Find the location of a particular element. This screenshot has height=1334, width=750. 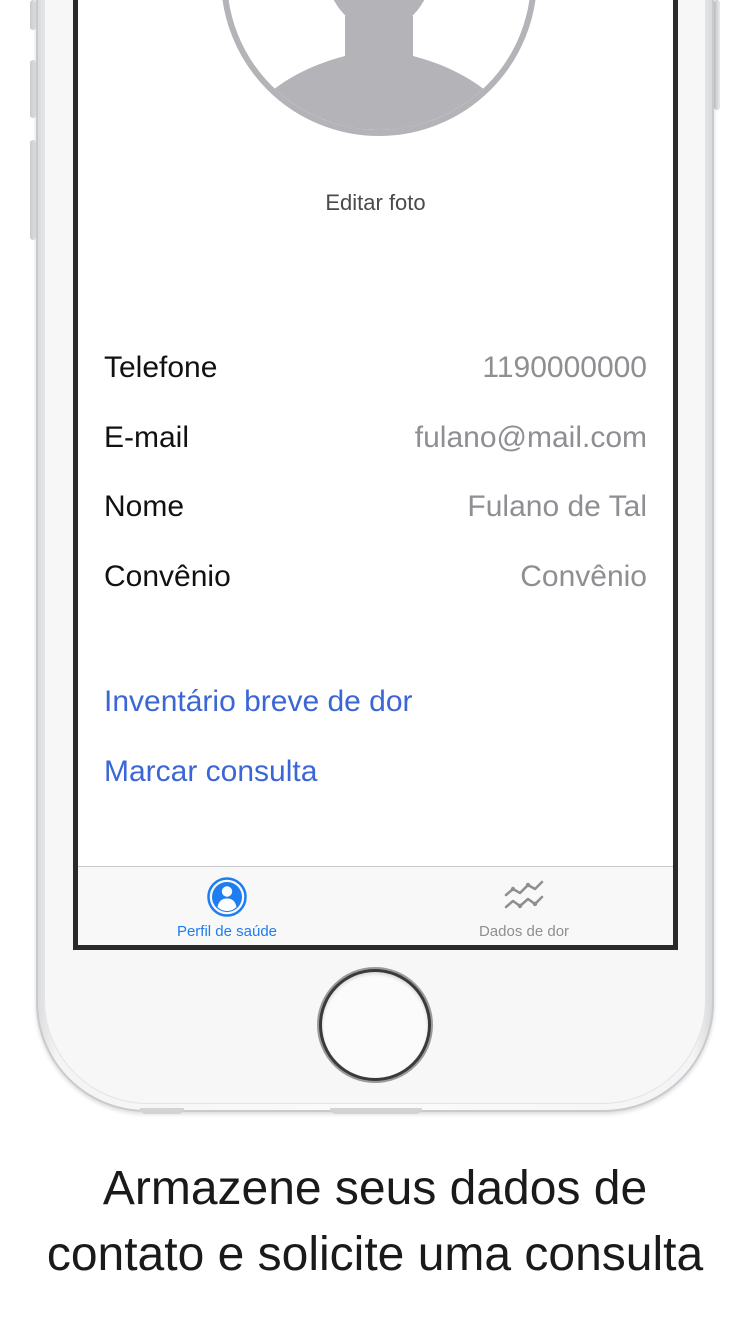

tab-pain-data: Dados de dor is located at coordinates (524, 906).